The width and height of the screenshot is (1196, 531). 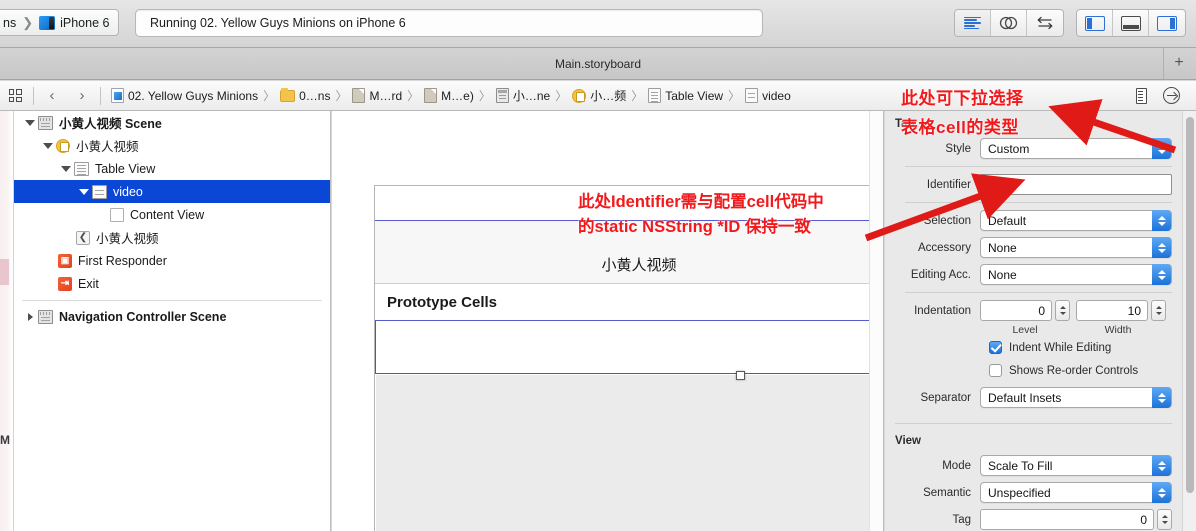 What do you see at coordinates (639, 265) in the screenshot?
I see `navigation-bar-title: 小黄人视频` at bounding box center [639, 265].